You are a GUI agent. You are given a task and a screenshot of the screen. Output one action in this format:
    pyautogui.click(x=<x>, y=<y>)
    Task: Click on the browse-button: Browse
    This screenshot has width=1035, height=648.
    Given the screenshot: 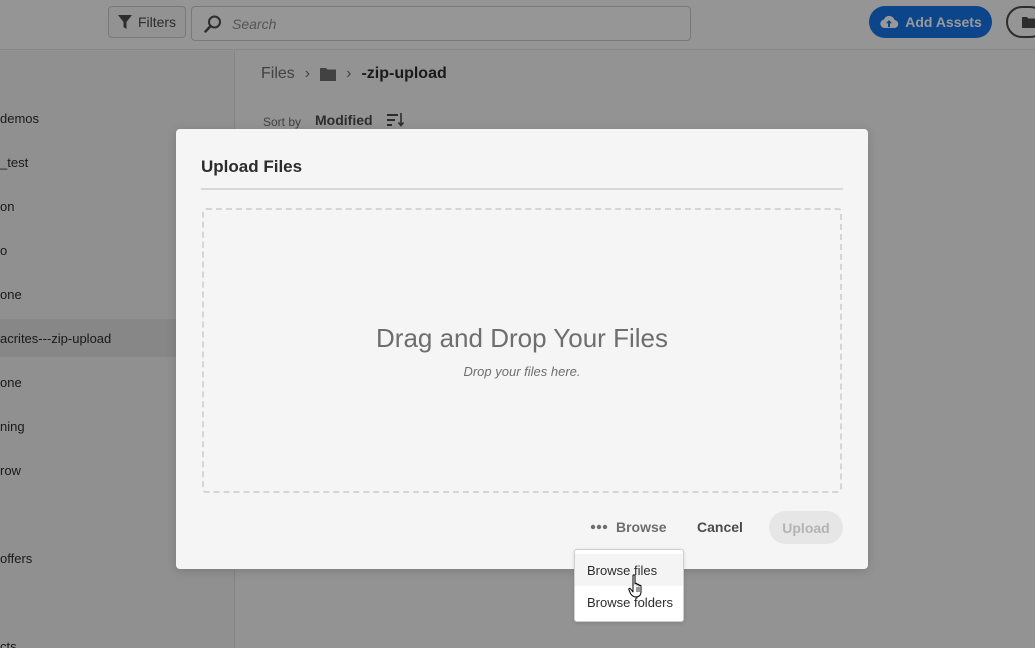 What is the action you would take?
    pyautogui.click(x=628, y=527)
    